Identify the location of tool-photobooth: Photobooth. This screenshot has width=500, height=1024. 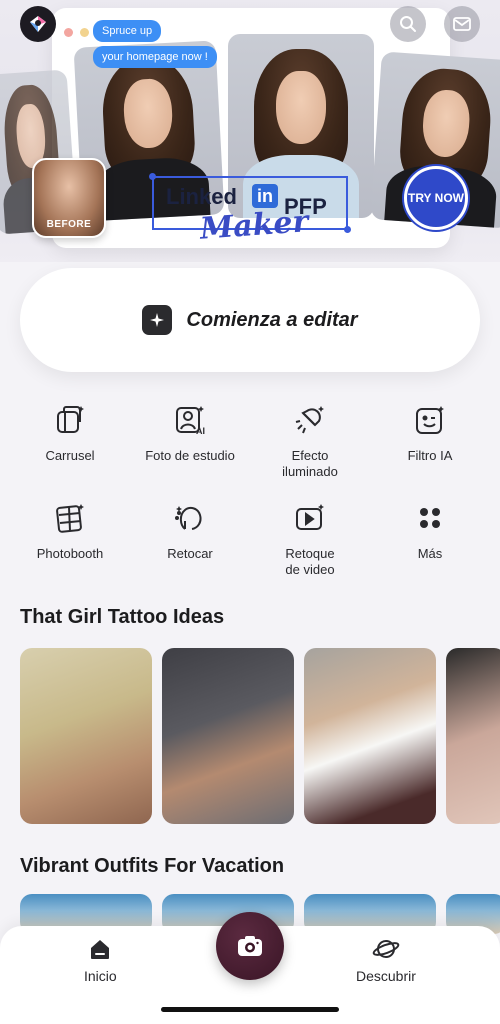
(70, 538).